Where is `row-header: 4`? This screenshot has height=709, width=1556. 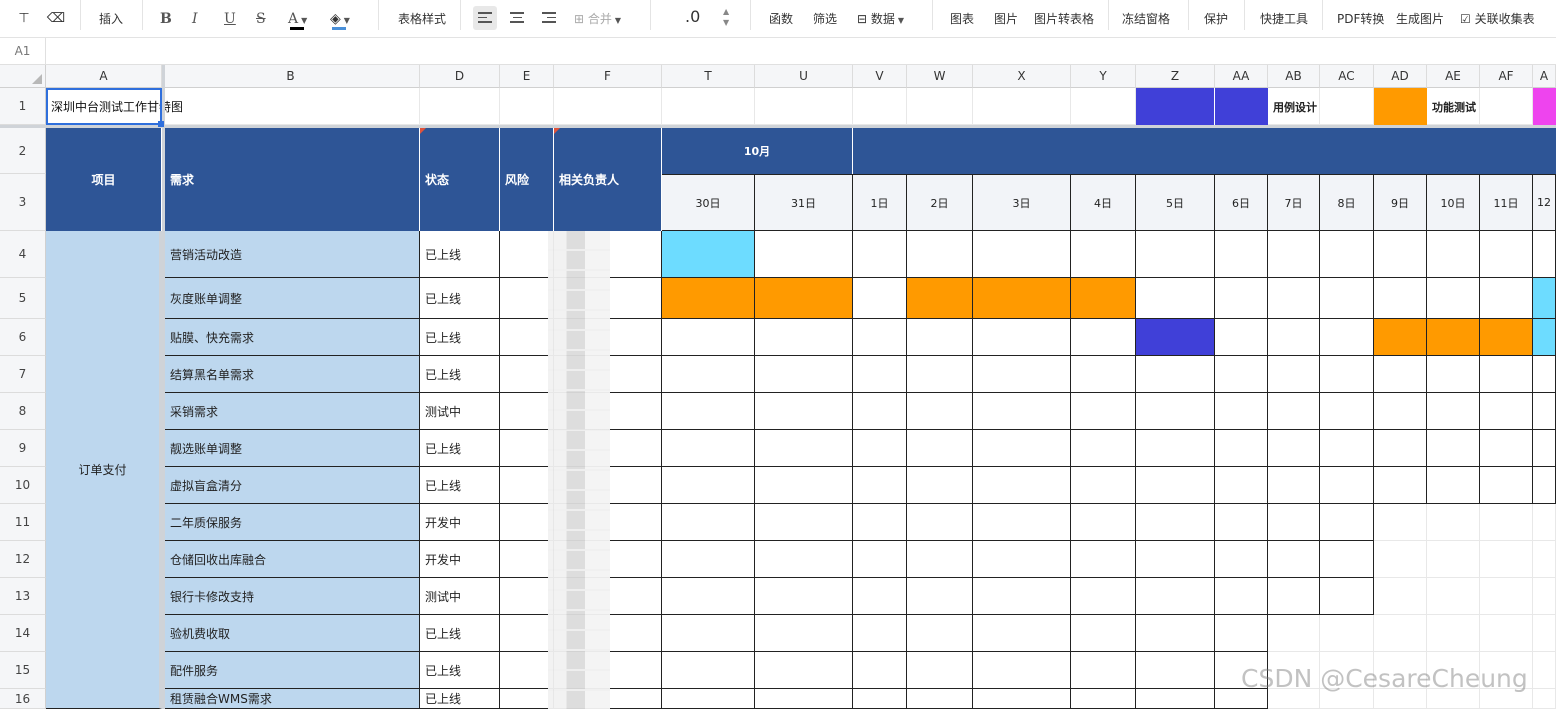
row-header: 4 is located at coordinates (23, 254).